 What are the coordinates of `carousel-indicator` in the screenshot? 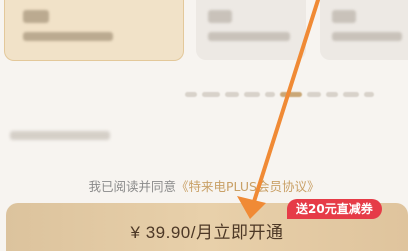 It's located at (279, 94).